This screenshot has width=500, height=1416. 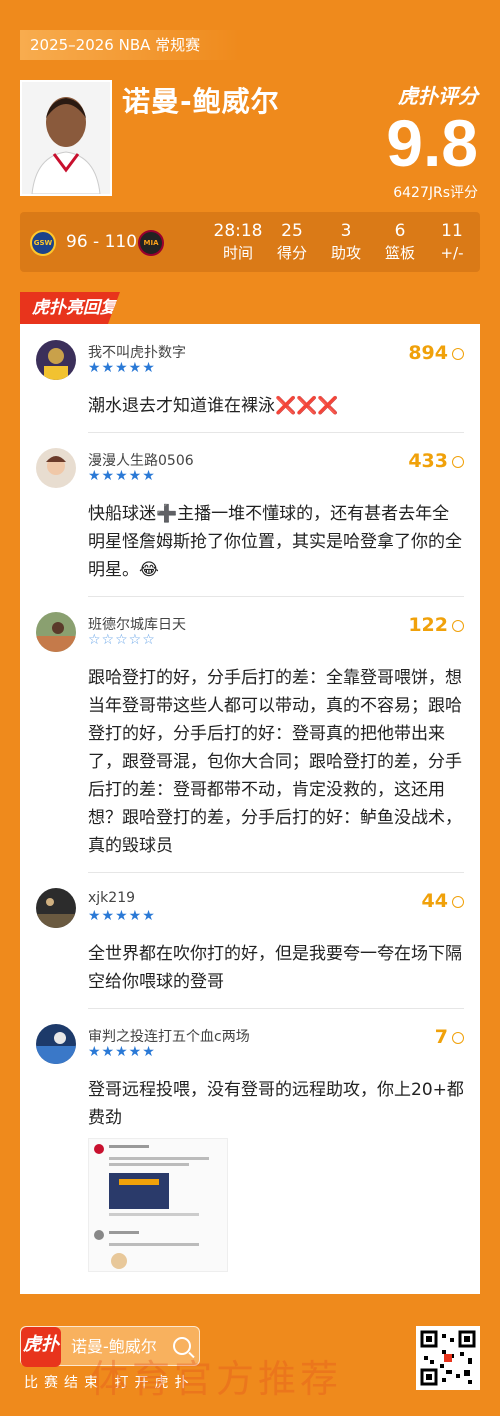 I want to click on like-count-value: 122, so click(x=428, y=625).